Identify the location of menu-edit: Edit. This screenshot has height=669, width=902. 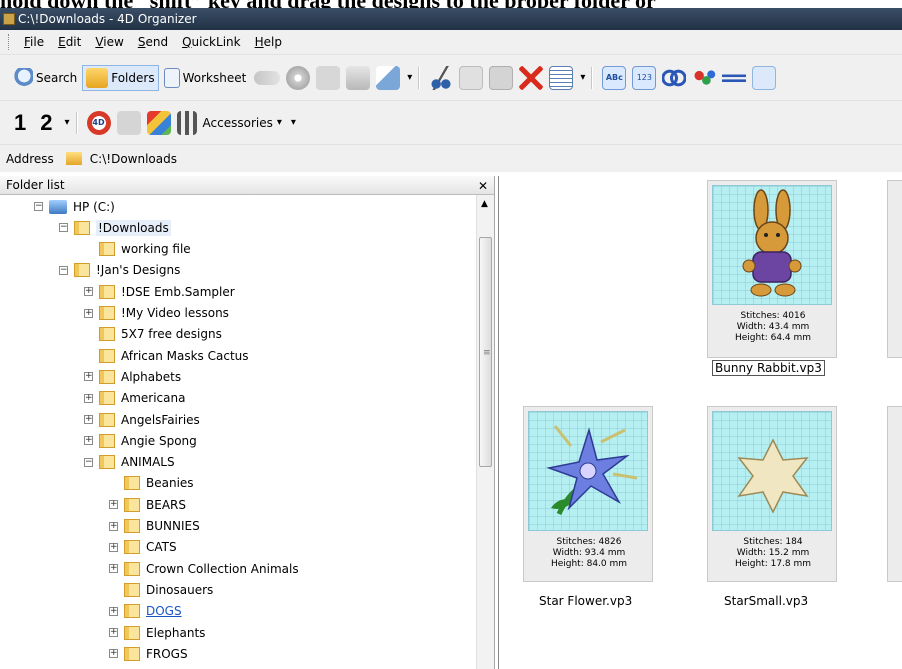
(69, 42).